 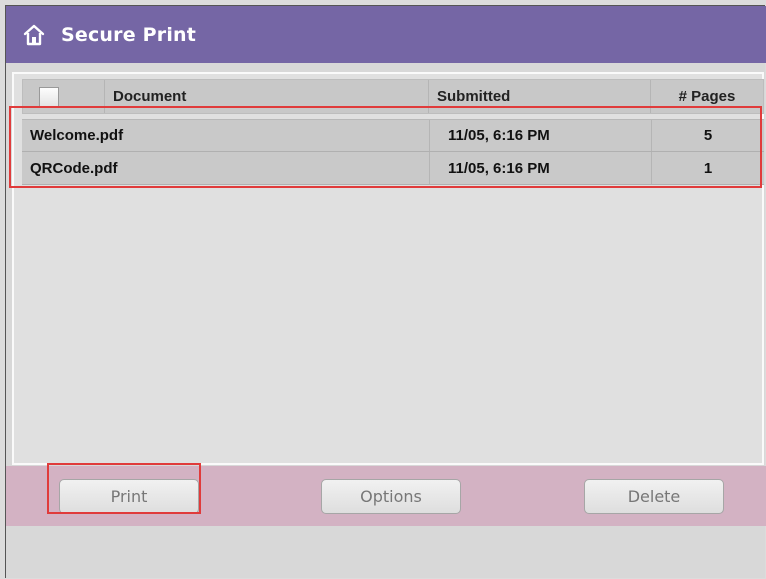 What do you see at coordinates (654, 496) in the screenshot?
I see `delete-button: Delete` at bounding box center [654, 496].